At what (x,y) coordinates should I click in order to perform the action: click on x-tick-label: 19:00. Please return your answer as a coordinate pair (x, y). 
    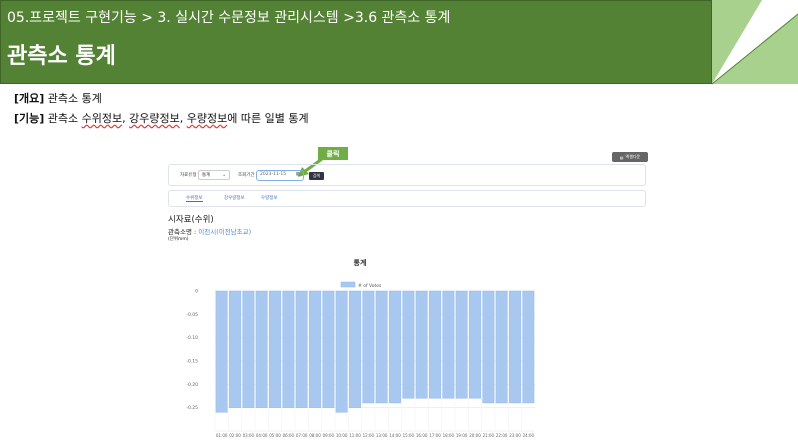
    Looking at the image, I should click on (462, 435).